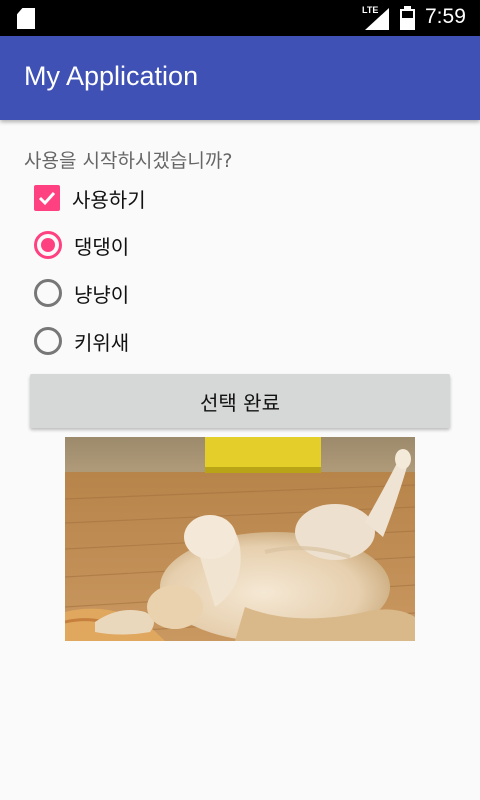 This screenshot has height=800, width=480. What do you see at coordinates (370, 10) in the screenshot?
I see `network-type: LTE` at bounding box center [370, 10].